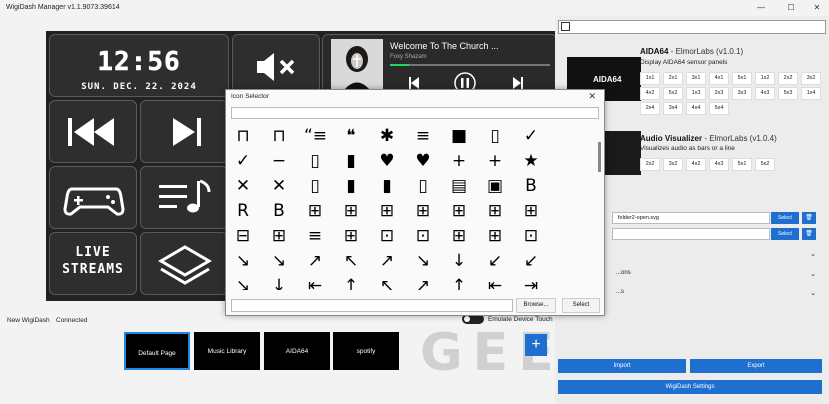  What do you see at coordinates (816, 8) in the screenshot?
I see `close-window-button: ✕` at bounding box center [816, 8].